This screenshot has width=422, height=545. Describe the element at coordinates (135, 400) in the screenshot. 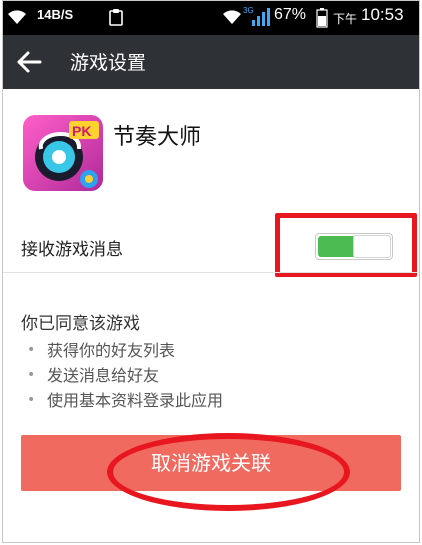

I see `permission-text: 使用基本资料登录此应用` at that location.